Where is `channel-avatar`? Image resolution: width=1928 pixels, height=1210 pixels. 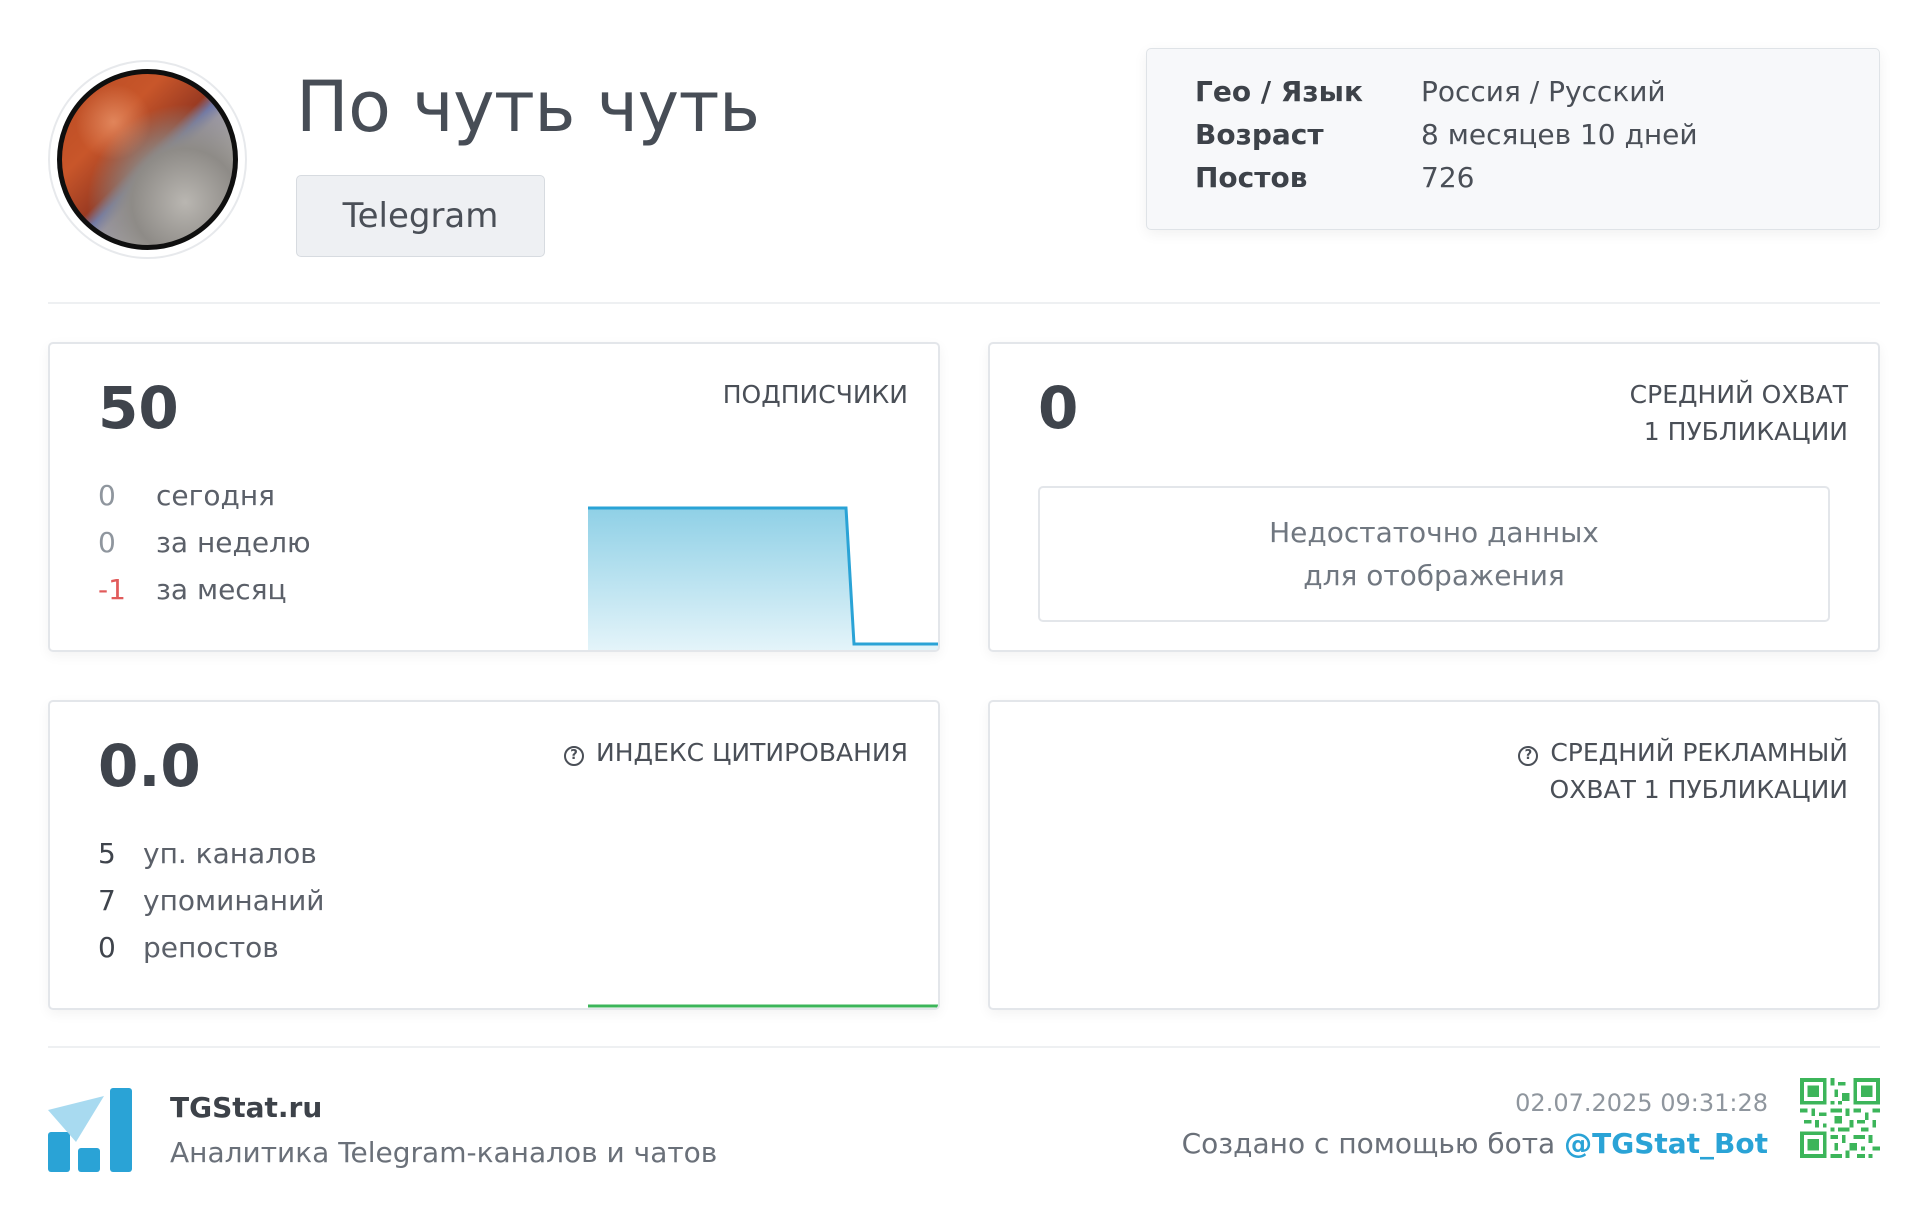
channel-avatar is located at coordinates (147, 159).